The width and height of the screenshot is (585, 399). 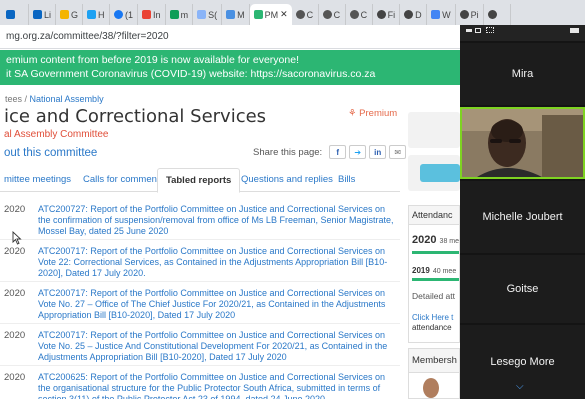 I want to click on participant-name: Goitse, so click(x=522, y=289).